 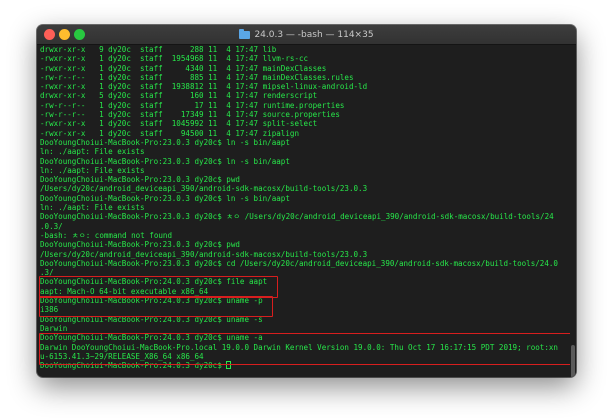 What do you see at coordinates (304, 328) in the screenshot?
I see `terminal-line: Darwin` at bounding box center [304, 328].